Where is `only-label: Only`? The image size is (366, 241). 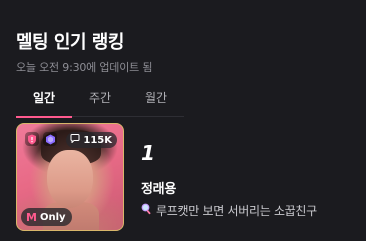
only-label: Only is located at coordinates (52, 217).